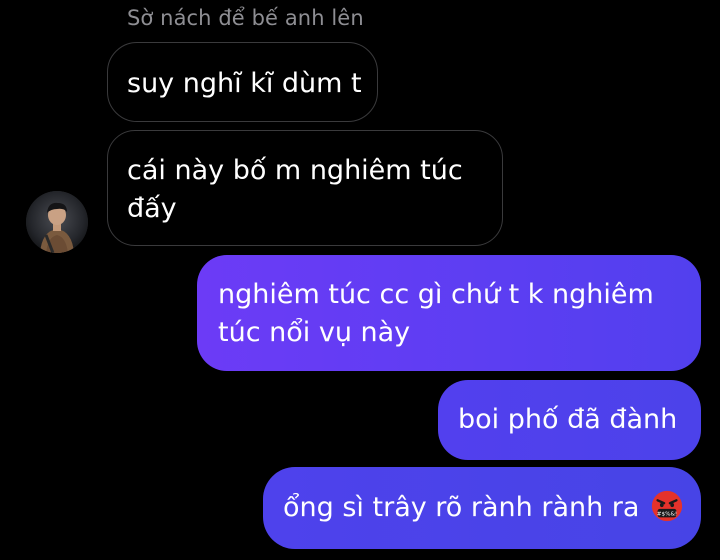  Describe the element at coordinates (667, 506) in the screenshot. I see `angry-face-with-symbols-icon: #$%&!` at that location.